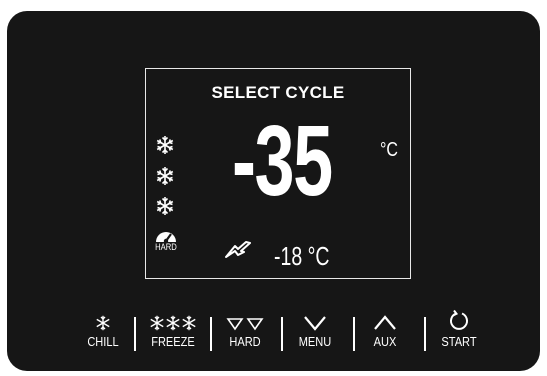 The image size is (547, 376). I want to click on main-temperature-unit: °C, so click(389, 150).